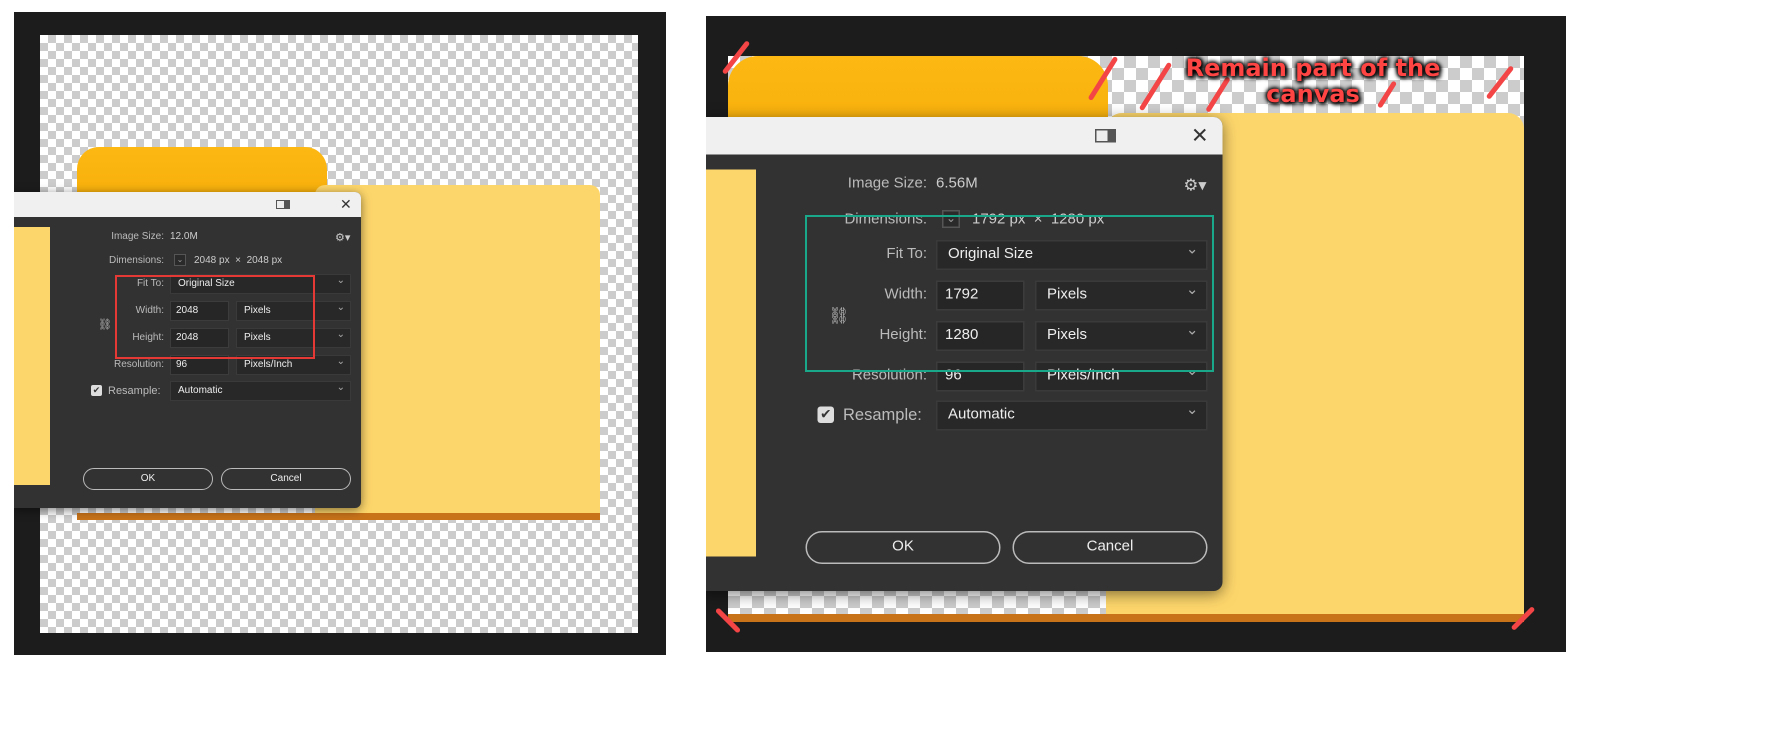 This screenshot has height=738, width=1767. What do you see at coordinates (1009, 293) in the screenshot?
I see `highlight-box-right` at bounding box center [1009, 293].